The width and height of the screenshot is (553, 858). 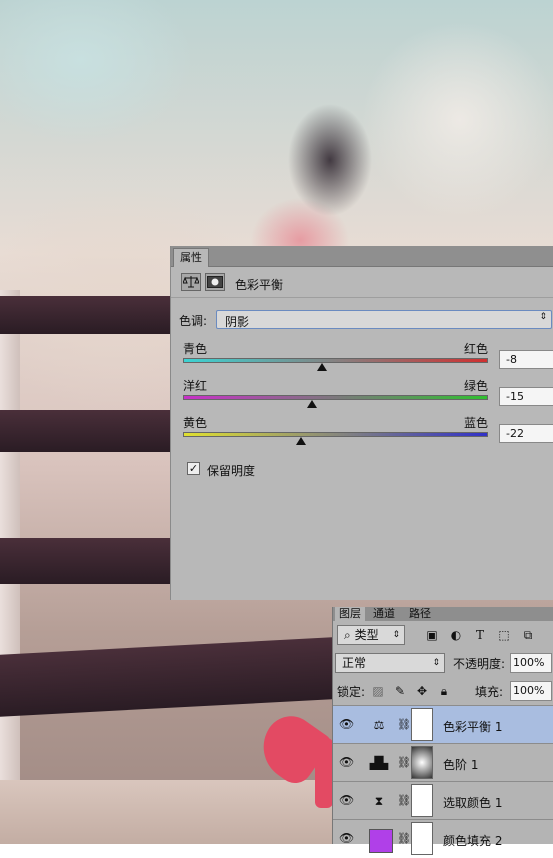 What do you see at coordinates (379, 800) in the screenshot?
I see `selective-color-icon: ⧗` at bounding box center [379, 800].